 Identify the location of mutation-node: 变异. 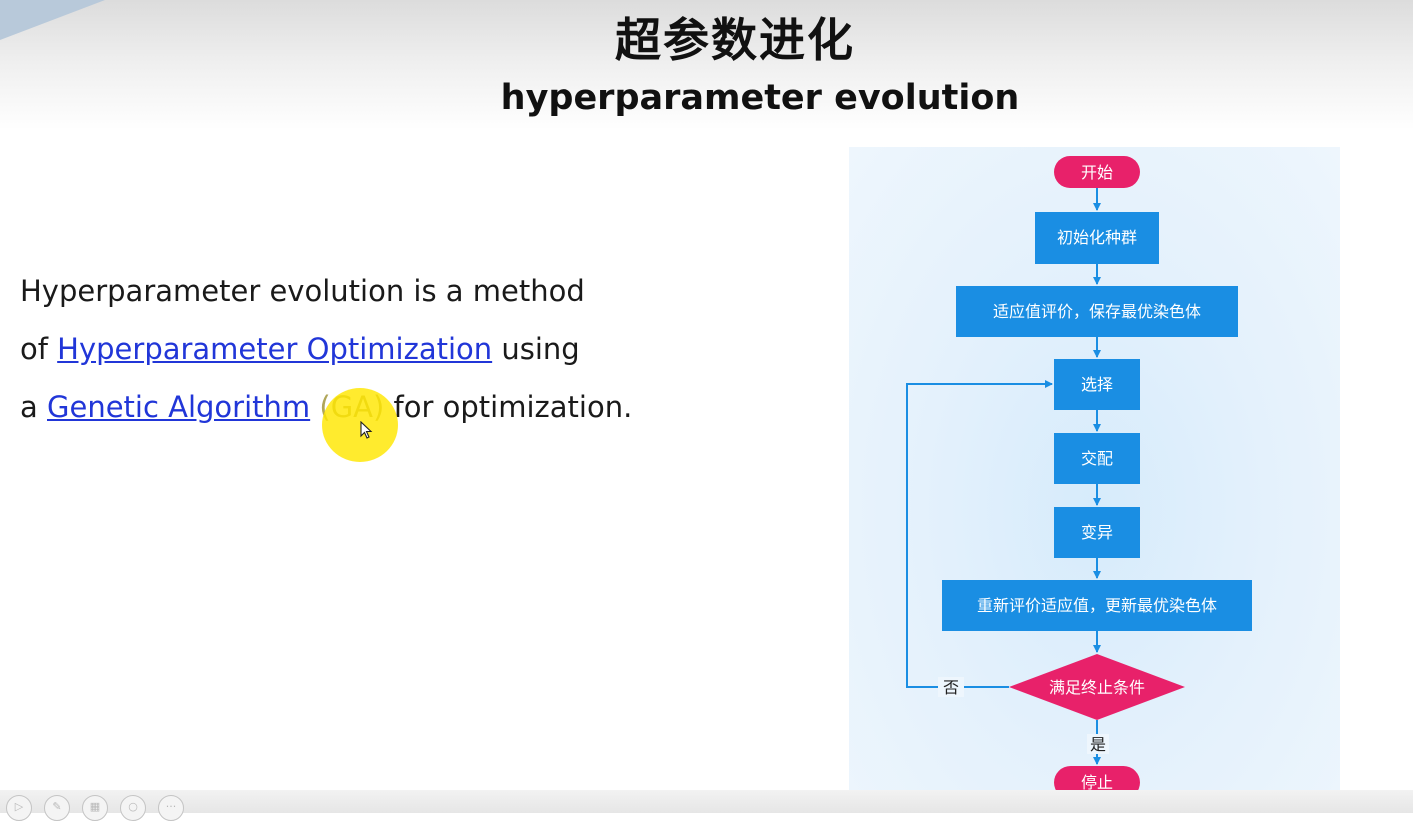
(1097, 532).